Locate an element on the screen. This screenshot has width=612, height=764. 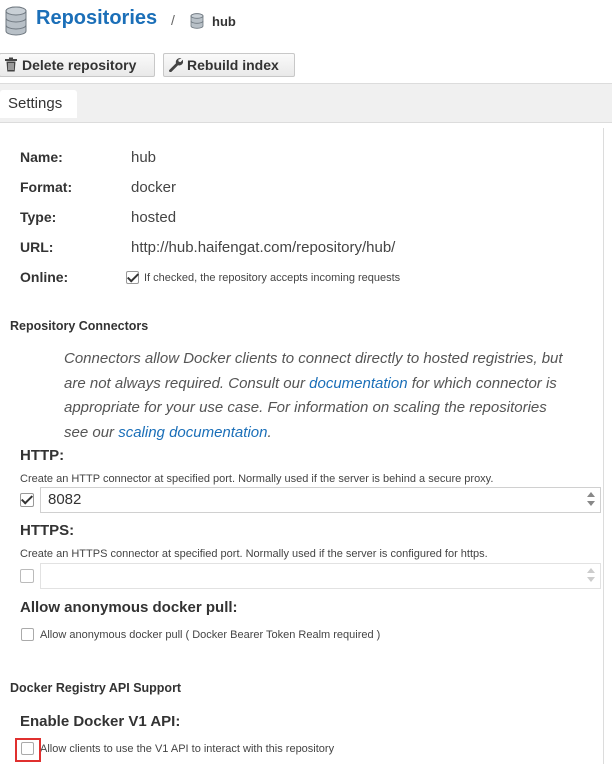
anonymous-pull-checkbox is located at coordinates (27, 634).